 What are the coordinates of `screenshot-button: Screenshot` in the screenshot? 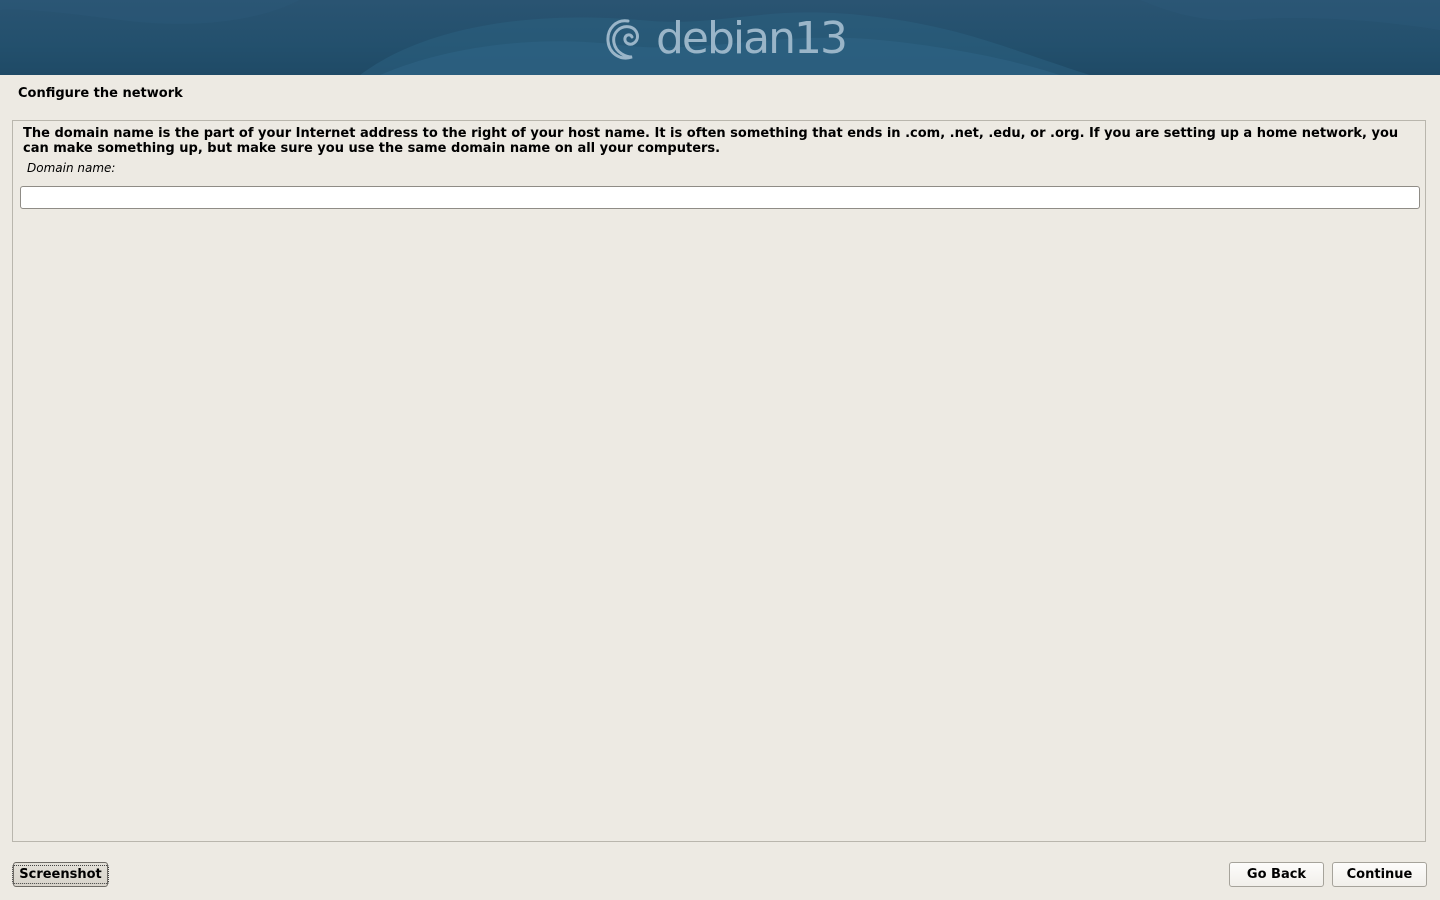 It's located at (60, 874).